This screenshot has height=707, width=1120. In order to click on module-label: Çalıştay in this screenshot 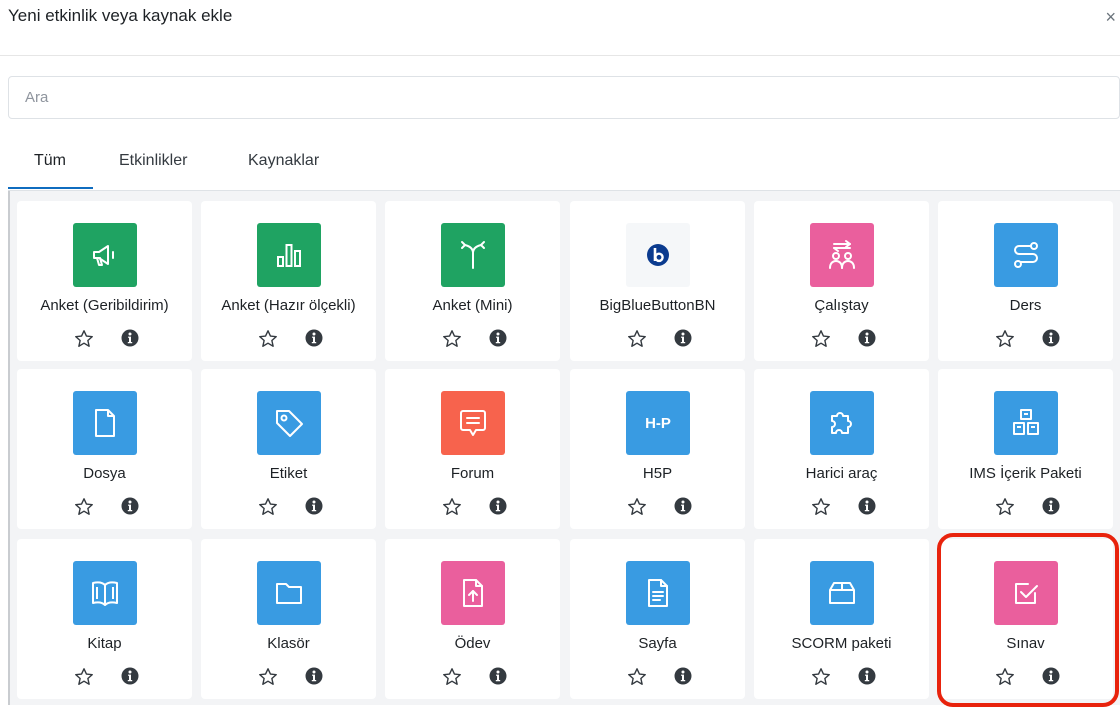, I will do `click(841, 305)`.